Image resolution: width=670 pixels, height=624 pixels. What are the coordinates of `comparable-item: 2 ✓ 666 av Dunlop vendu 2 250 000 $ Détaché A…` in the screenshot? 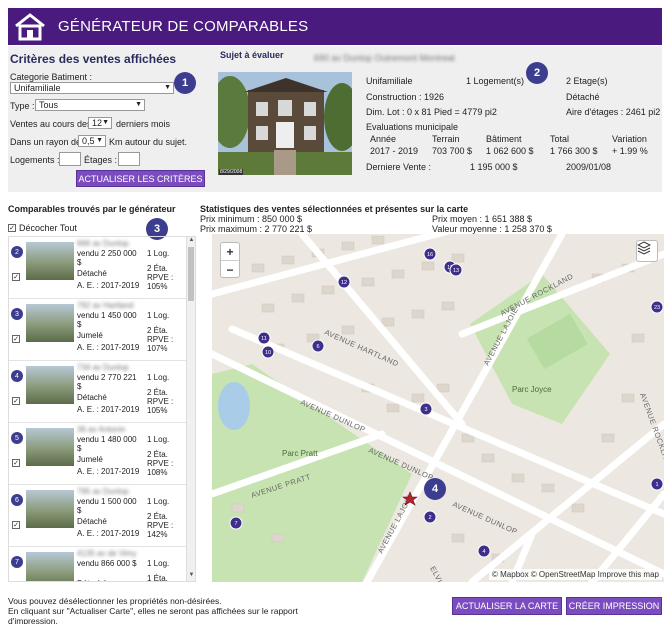 It's located at (102, 268).